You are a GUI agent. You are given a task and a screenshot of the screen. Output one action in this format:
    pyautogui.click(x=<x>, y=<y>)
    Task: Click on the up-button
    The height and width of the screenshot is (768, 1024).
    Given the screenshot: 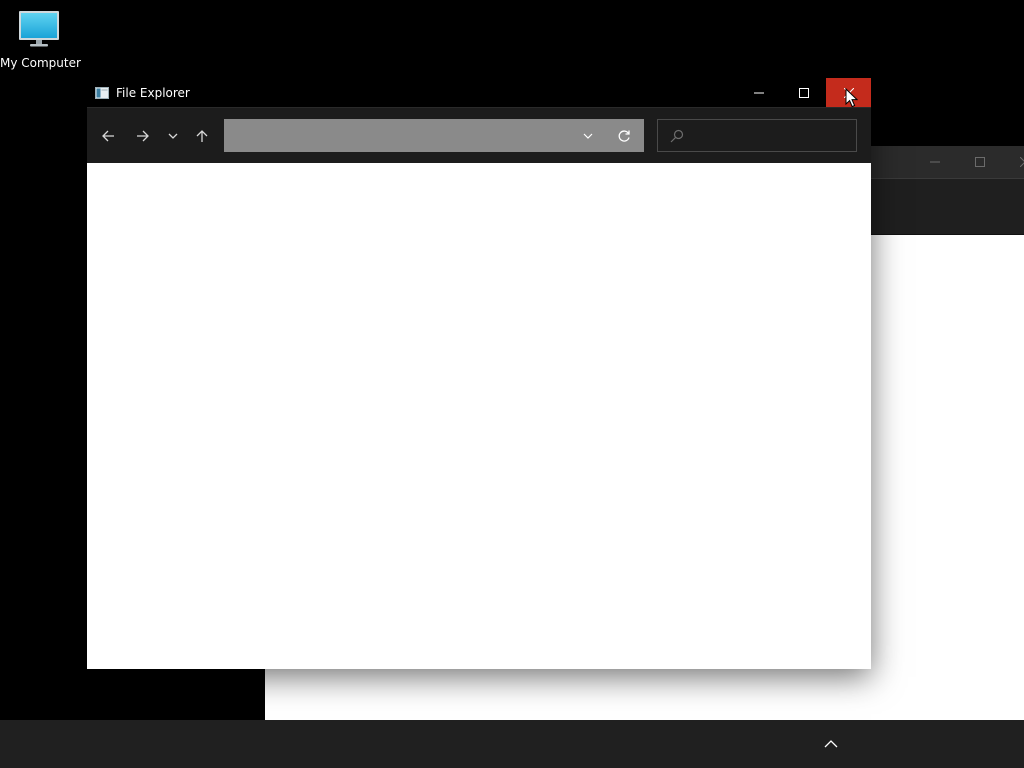 What is the action you would take?
    pyautogui.click(x=202, y=136)
    